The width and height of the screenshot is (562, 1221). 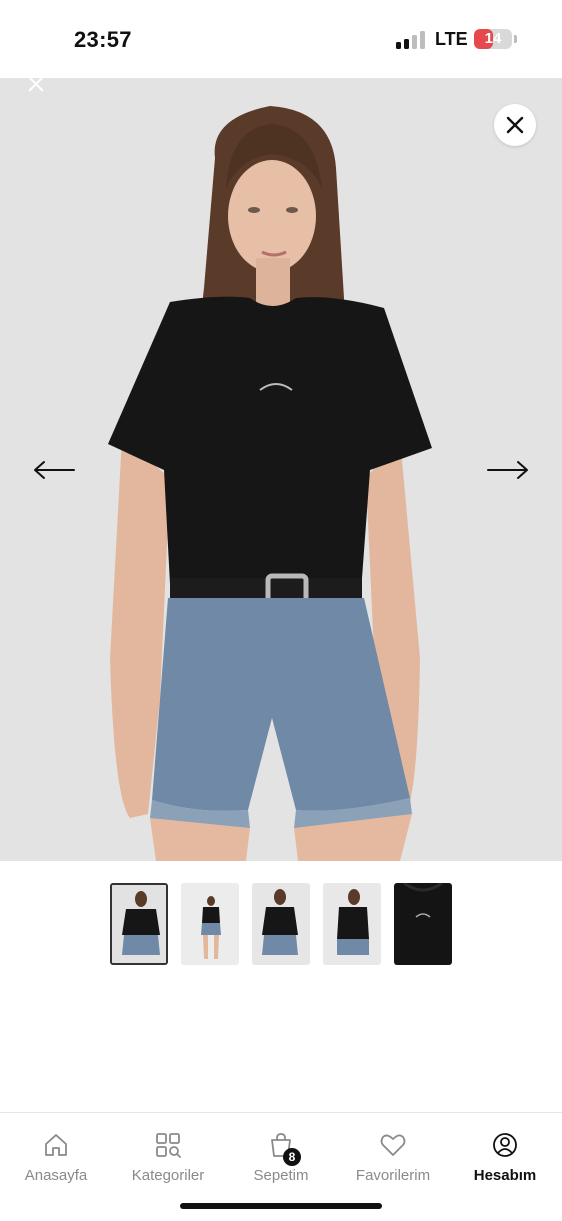 What do you see at coordinates (56, 1145) in the screenshot?
I see `home-icon` at bounding box center [56, 1145].